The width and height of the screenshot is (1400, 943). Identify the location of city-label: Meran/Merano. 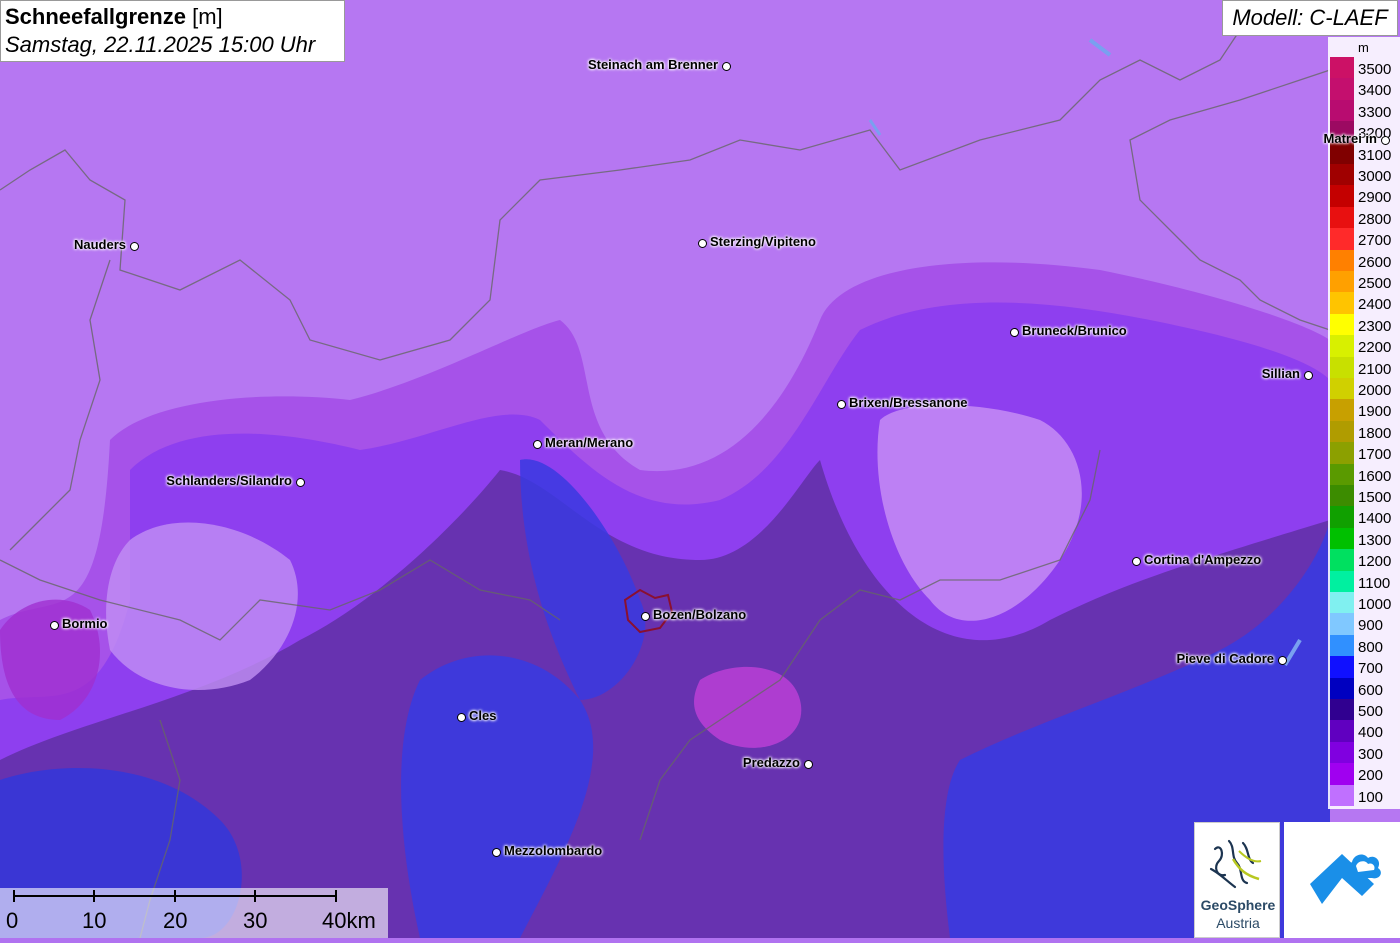
(589, 442).